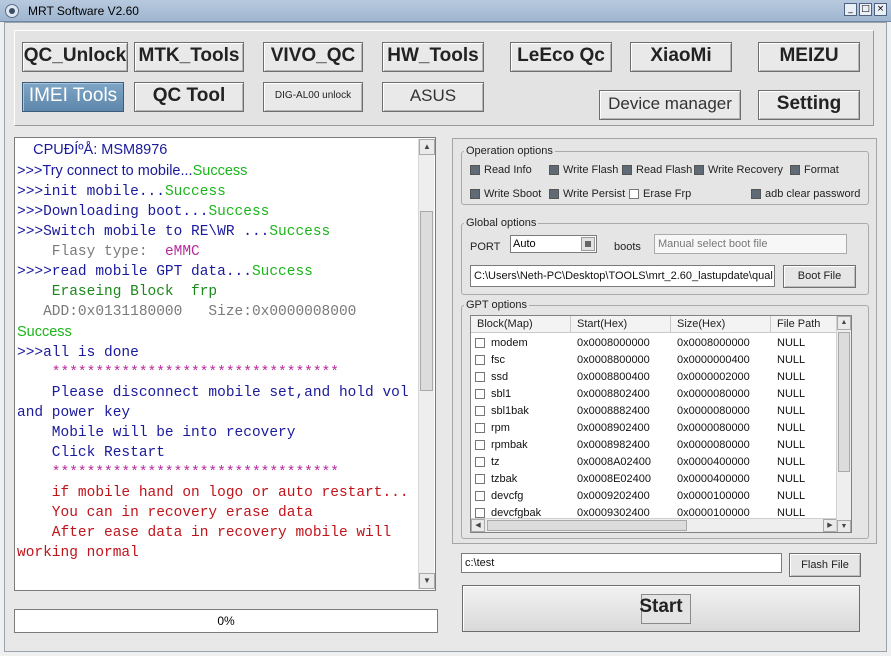 This screenshot has width=891, height=656. What do you see at coordinates (521, 428) in the screenshot?
I see `block-name-cell: rpm` at bounding box center [521, 428].